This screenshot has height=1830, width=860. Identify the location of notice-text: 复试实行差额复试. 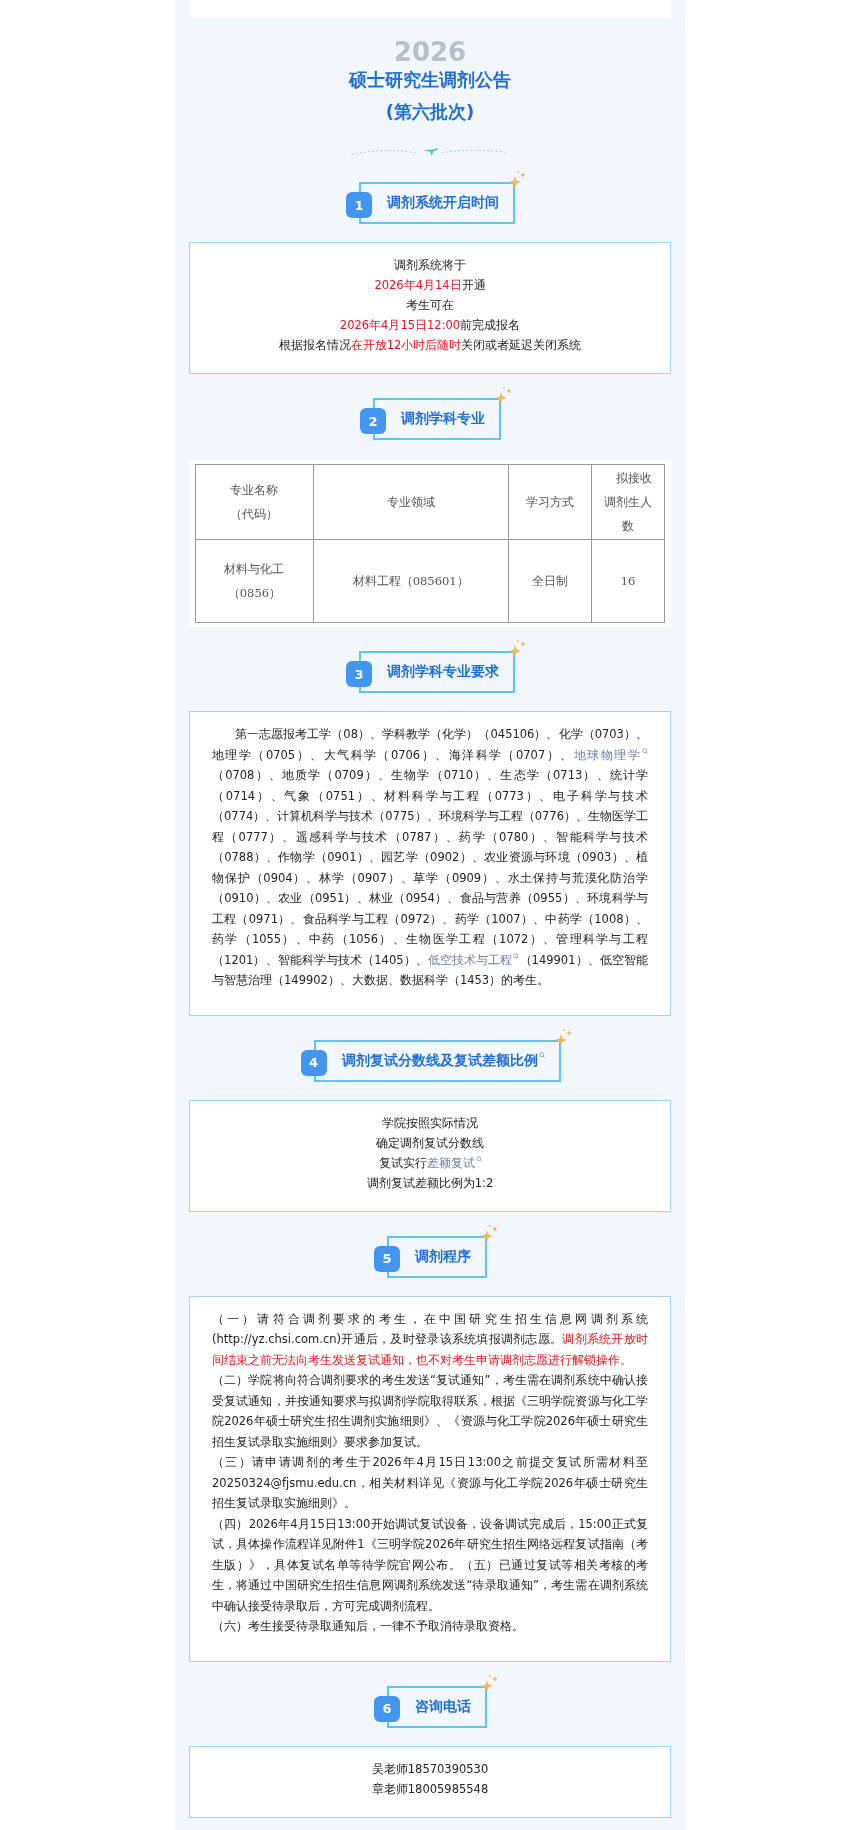
(430, 1162).